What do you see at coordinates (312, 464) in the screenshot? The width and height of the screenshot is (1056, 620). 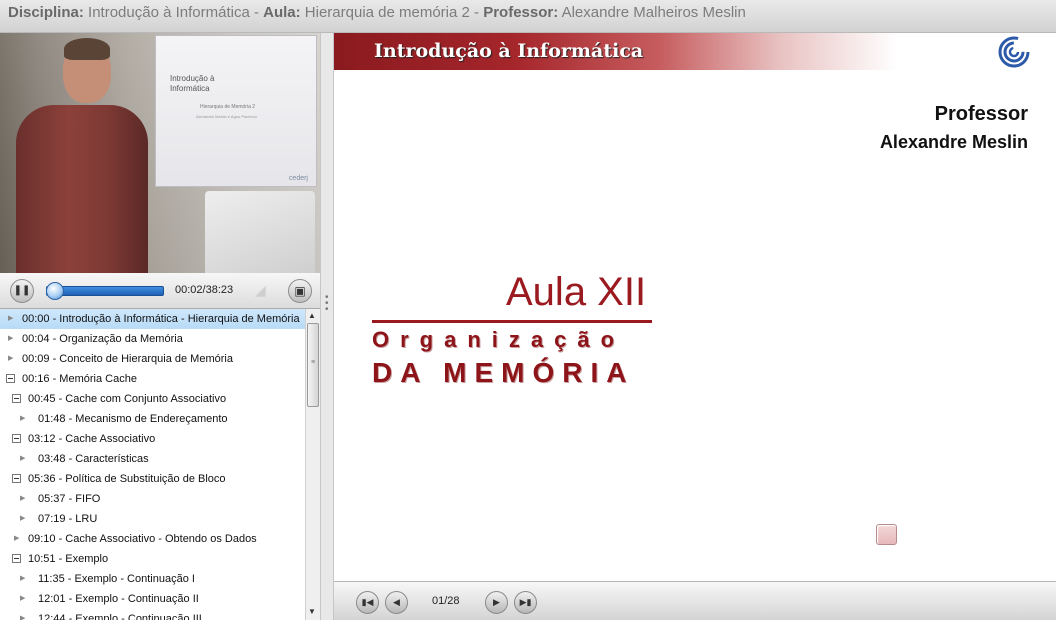 I see `chapter-scrollbar: ▲ ≡ ▼` at bounding box center [312, 464].